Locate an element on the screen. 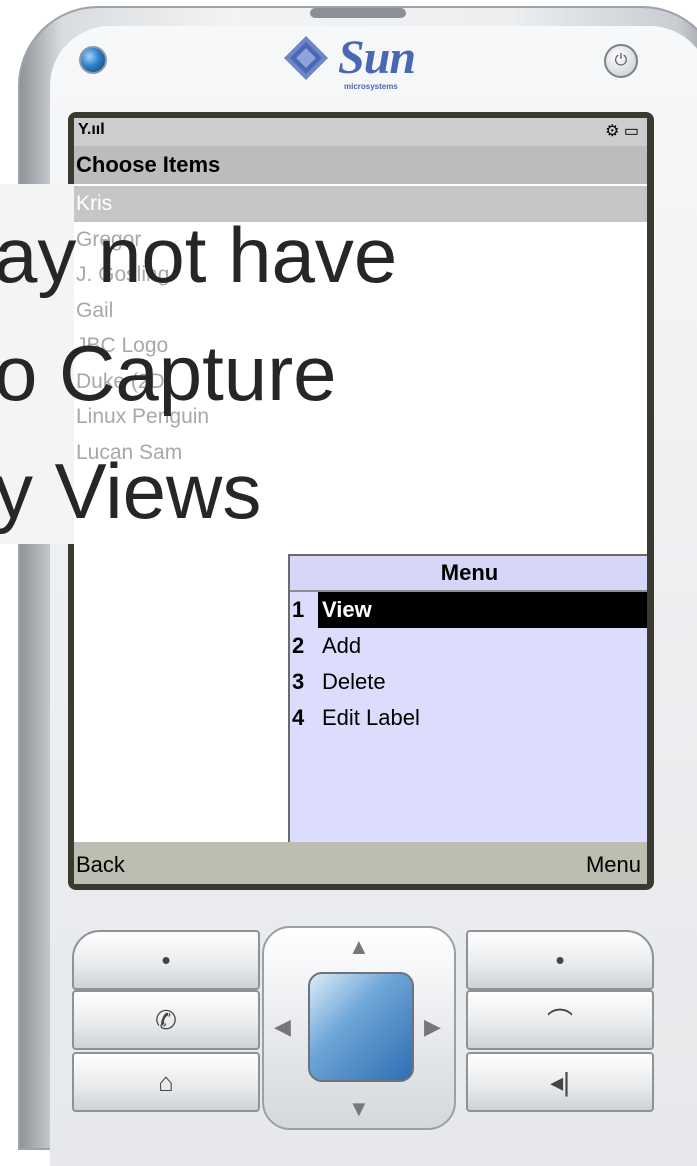 Image resolution: width=697 pixels, height=1166 pixels. clear-icon: ◂| is located at coordinates (560, 1081).